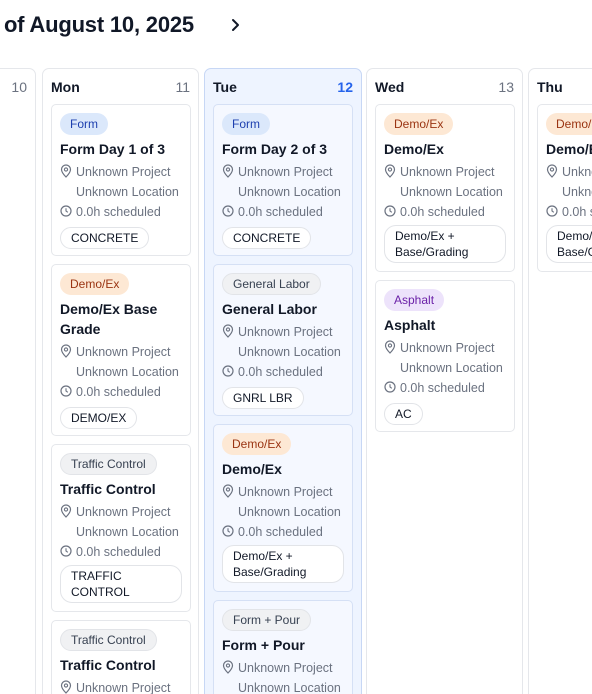 The image size is (592, 694). Describe the element at coordinates (269, 309) in the screenshot. I see `event-title: General Labor` at that location.